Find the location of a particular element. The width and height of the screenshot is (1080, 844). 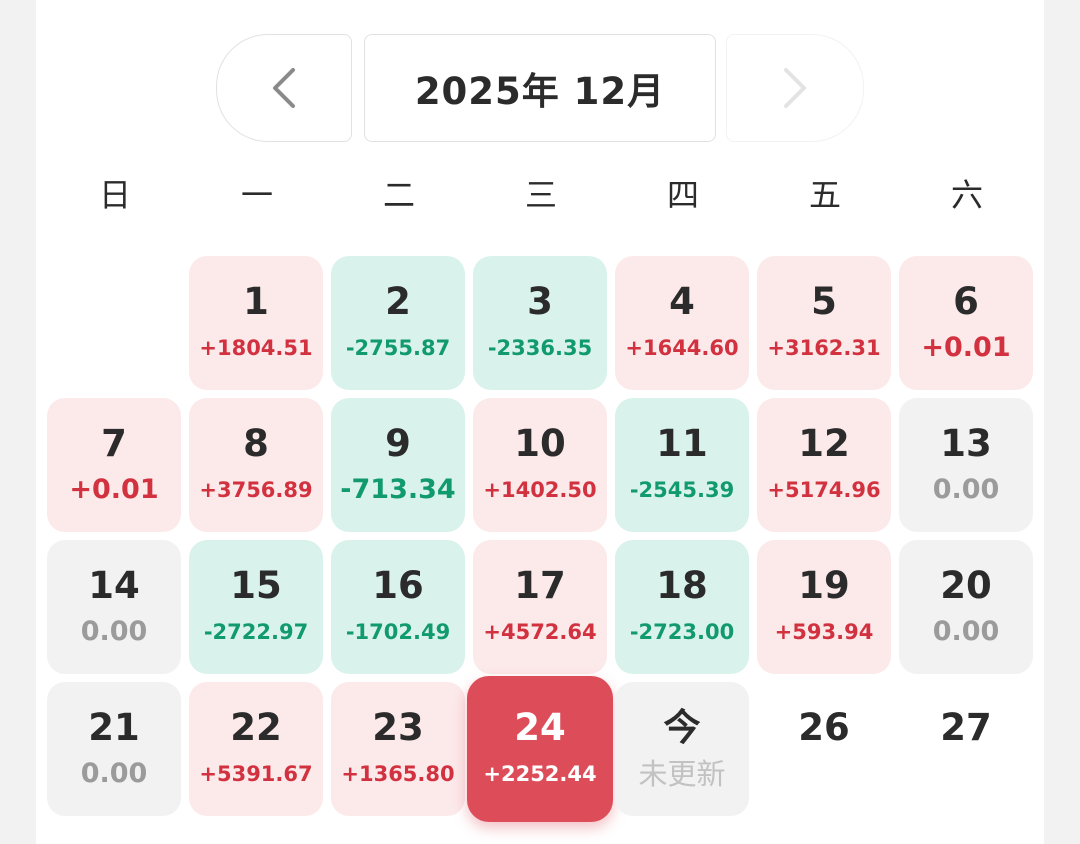

day-pnl-value: +3756.89 is located at coordinates (256, 490).